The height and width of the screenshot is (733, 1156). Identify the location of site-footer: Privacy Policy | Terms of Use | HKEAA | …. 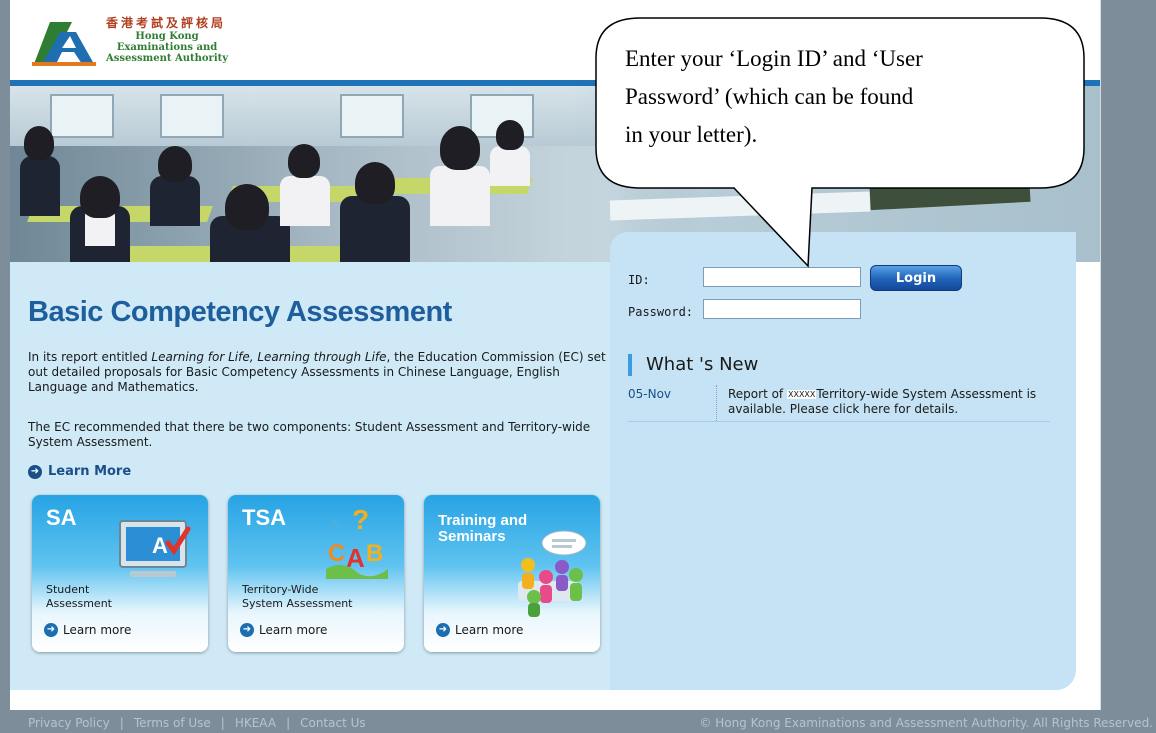
(578, 721).